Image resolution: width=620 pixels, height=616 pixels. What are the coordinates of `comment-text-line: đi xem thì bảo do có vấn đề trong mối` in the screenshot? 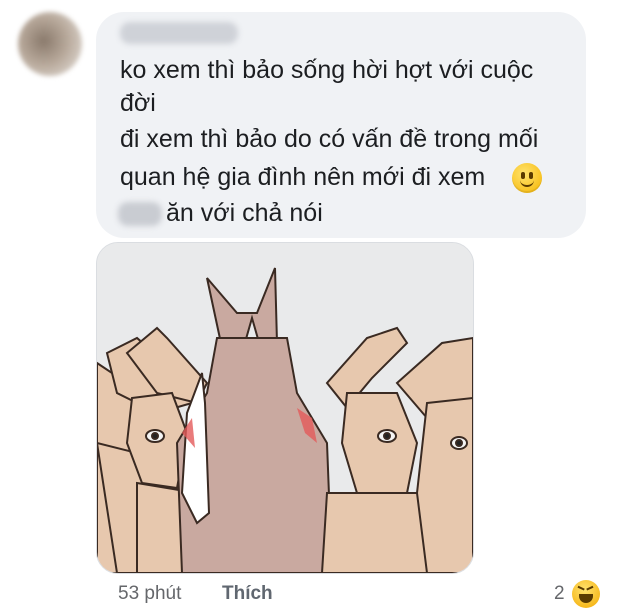 It's located at (329, 139).